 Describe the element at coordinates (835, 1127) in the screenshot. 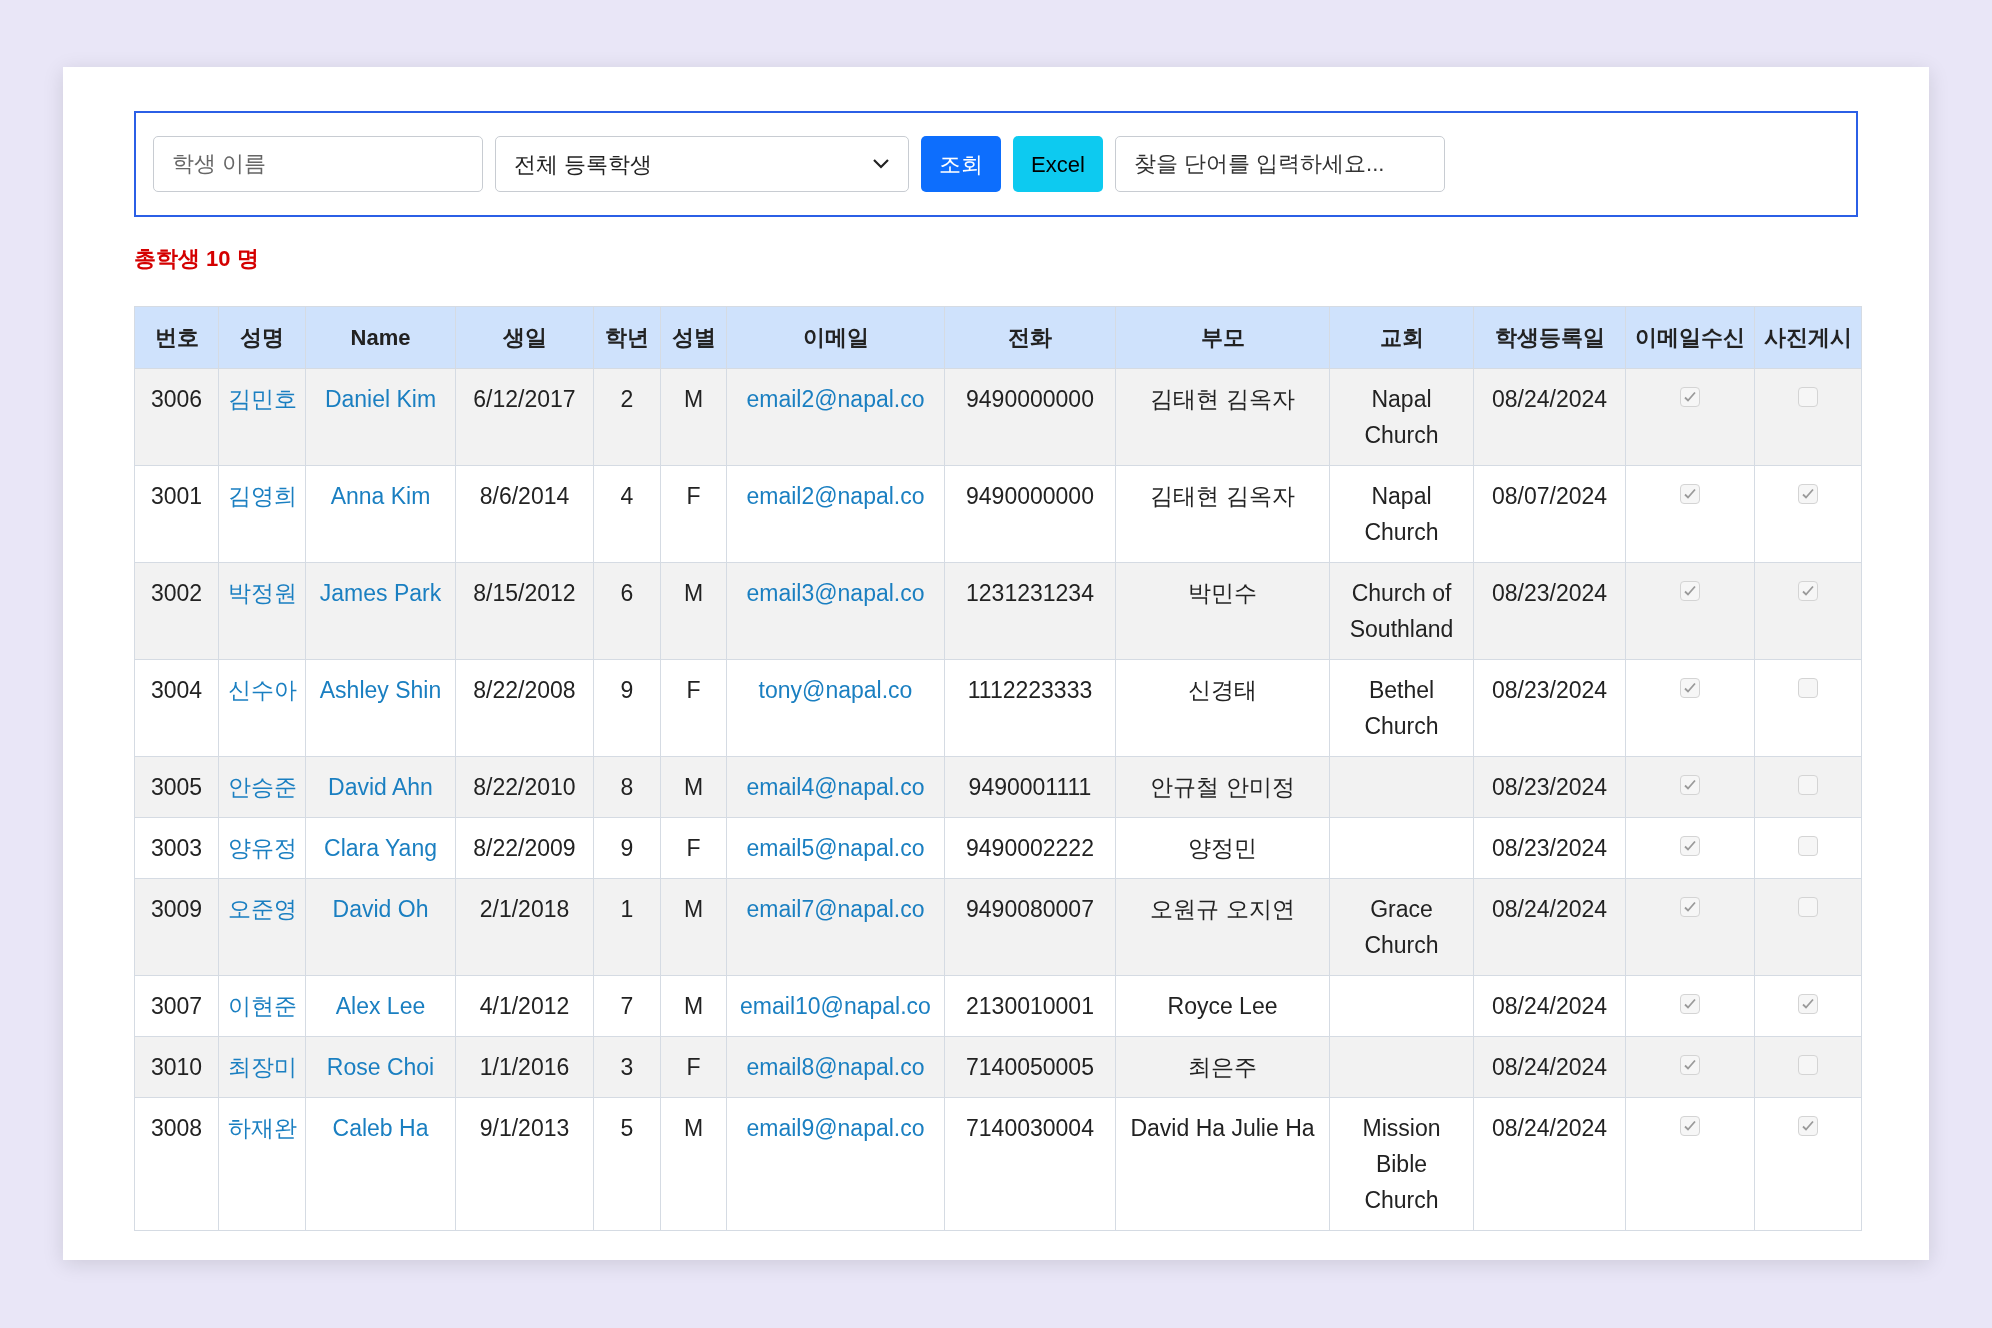

I see `email-link: email9@napal.co` at that location.